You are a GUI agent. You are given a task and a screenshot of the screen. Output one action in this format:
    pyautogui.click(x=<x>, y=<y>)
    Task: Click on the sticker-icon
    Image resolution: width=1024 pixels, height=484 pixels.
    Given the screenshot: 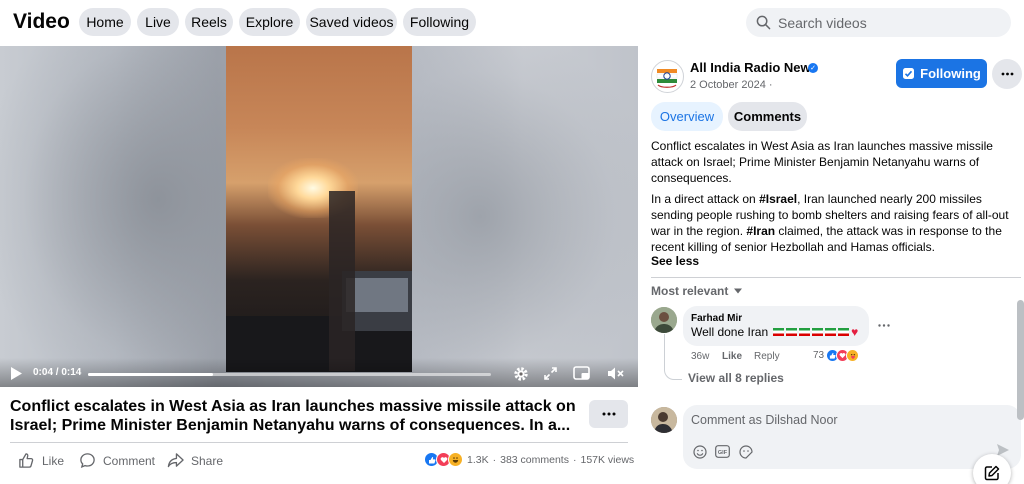 What is the action you would take?
    pyautogui.click(x=745, y=451)
    